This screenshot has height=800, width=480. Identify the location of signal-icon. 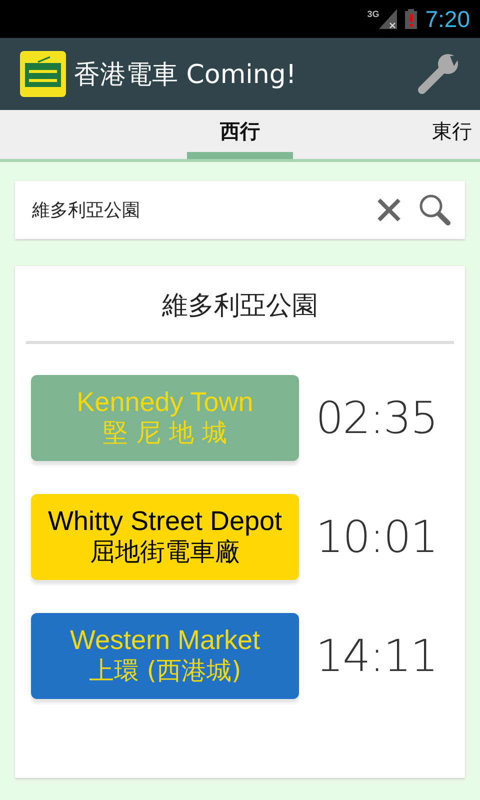
(388, 19).